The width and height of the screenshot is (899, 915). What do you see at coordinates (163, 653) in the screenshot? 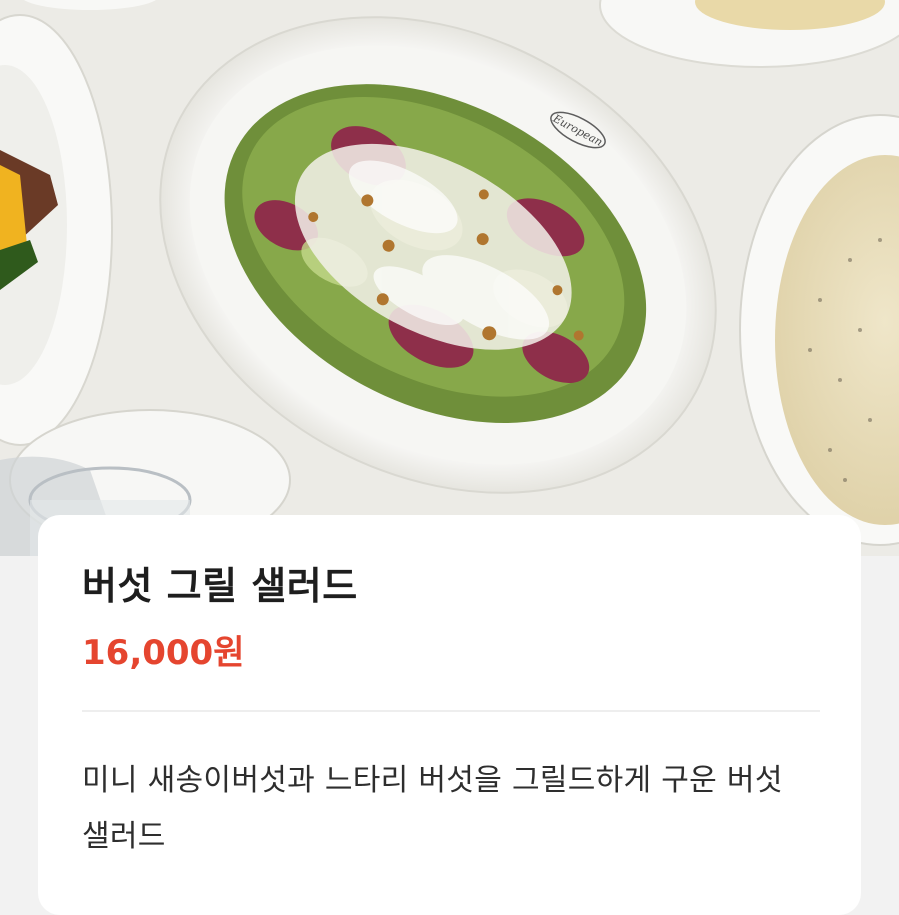
I see `menu-item-price: 16,000원` at bounding box center [163, 653].